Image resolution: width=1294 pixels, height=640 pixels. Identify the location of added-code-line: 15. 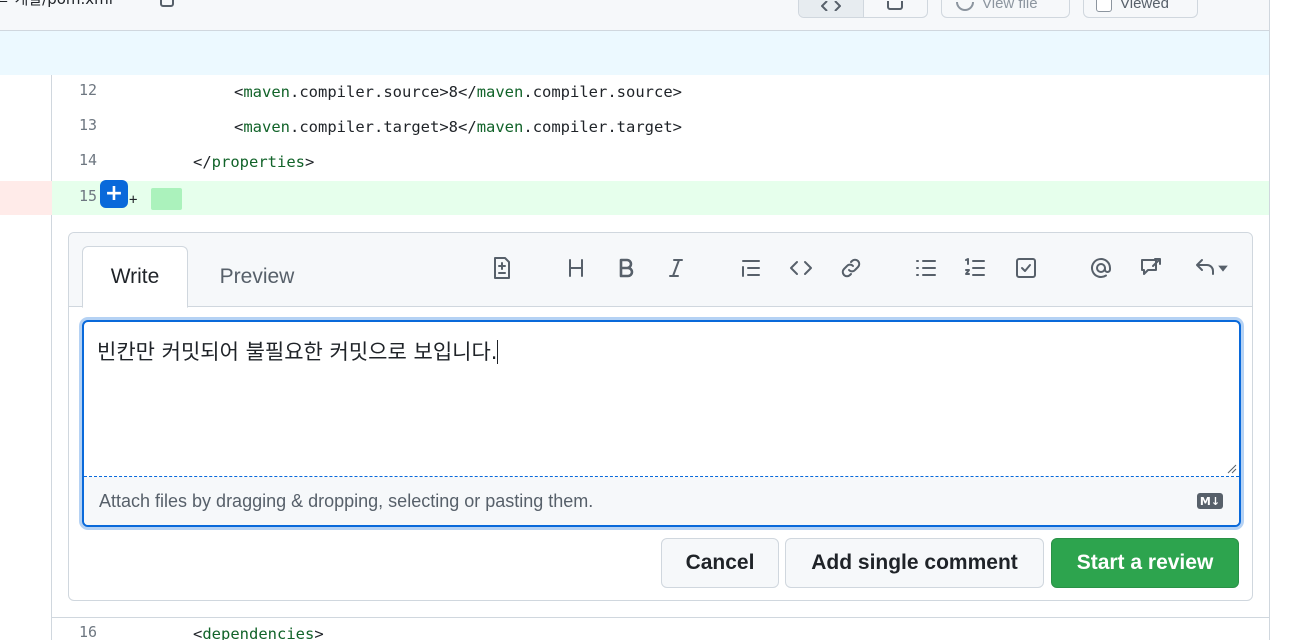
(660, 198).